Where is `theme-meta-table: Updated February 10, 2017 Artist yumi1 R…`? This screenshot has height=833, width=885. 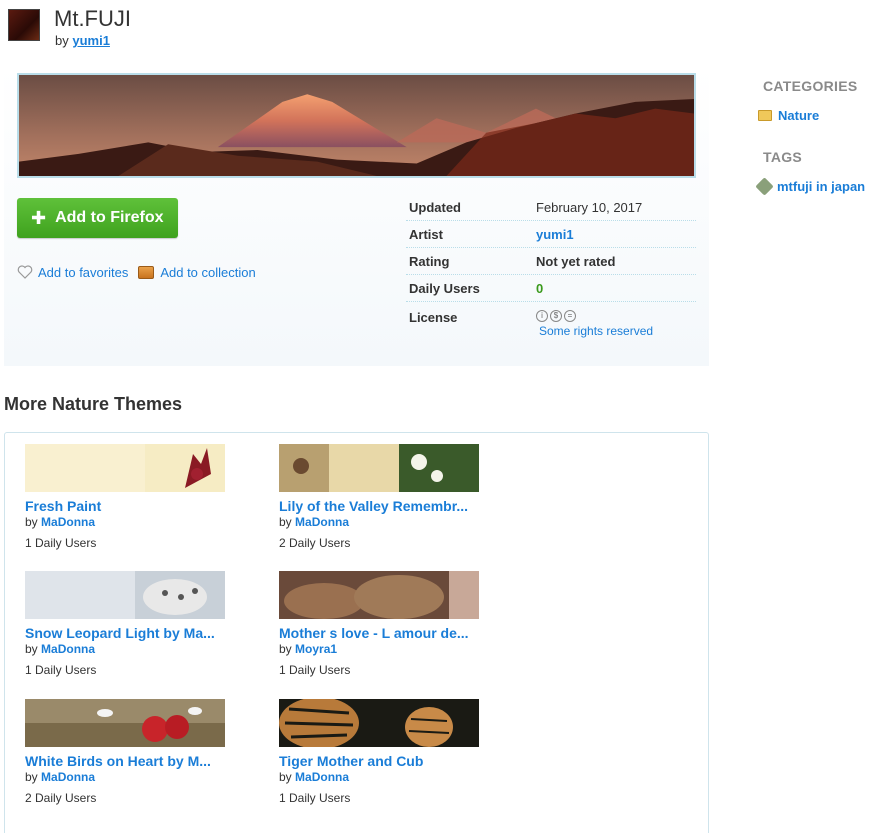
theme-meta-table: Updated February 10, 2017 Artist yumi1 R… is located at coordinates (551, 268).